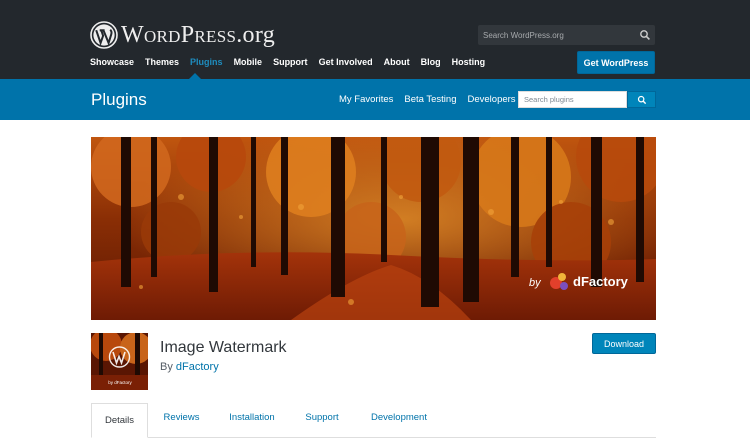  What do you see at coordinates (431, 62) in the screenshot?
I see `nav-blog: Blog` at bounding box center [431, 62].